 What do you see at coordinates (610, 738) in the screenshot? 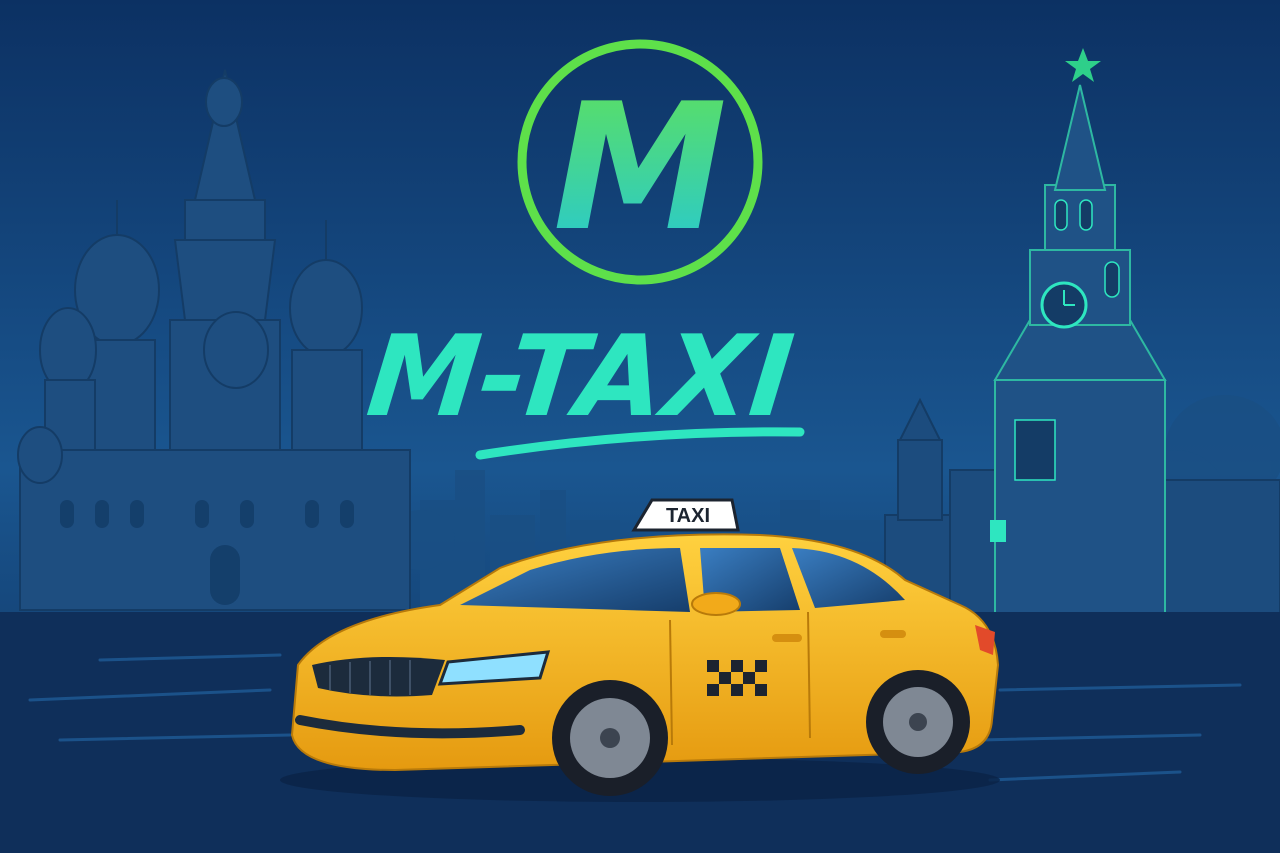
I see `car-front-wheel` at bounding box center [610, 738].